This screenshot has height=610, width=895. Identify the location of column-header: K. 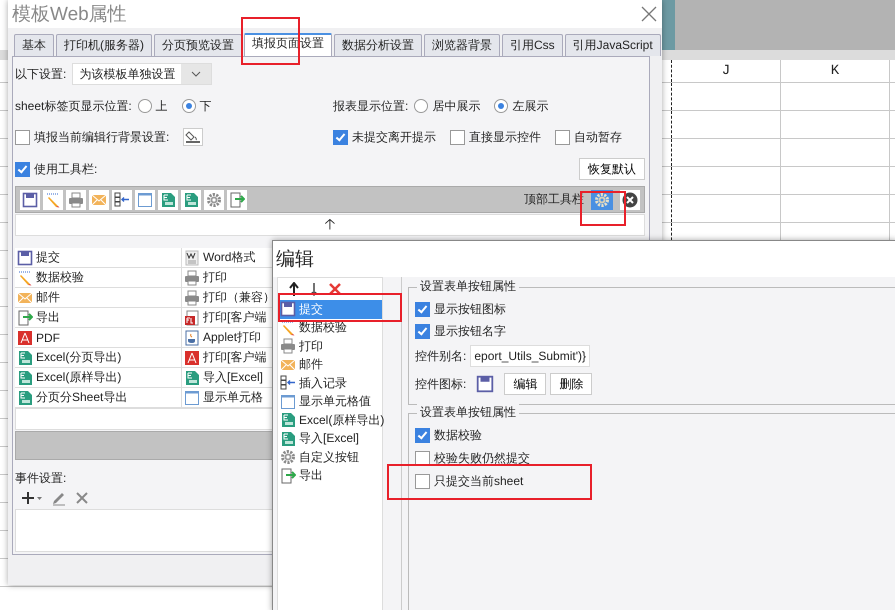
(835, 71).